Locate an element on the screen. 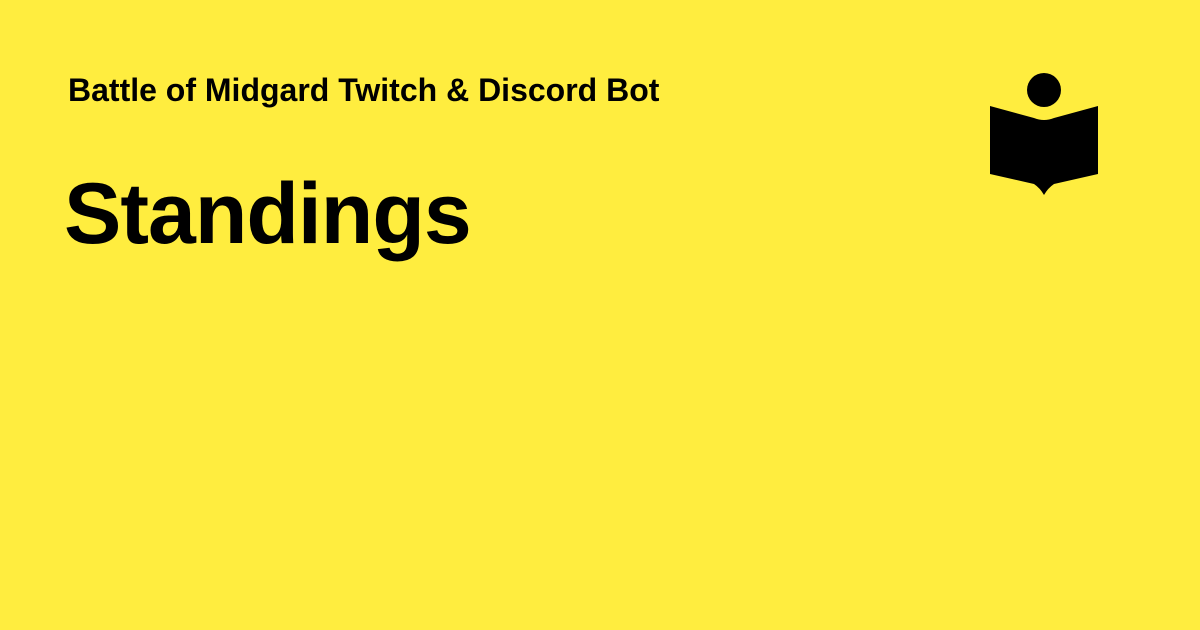  site-title: Battle of Midgard Twitch & Discord Bot is located at coordinates (364, 90).